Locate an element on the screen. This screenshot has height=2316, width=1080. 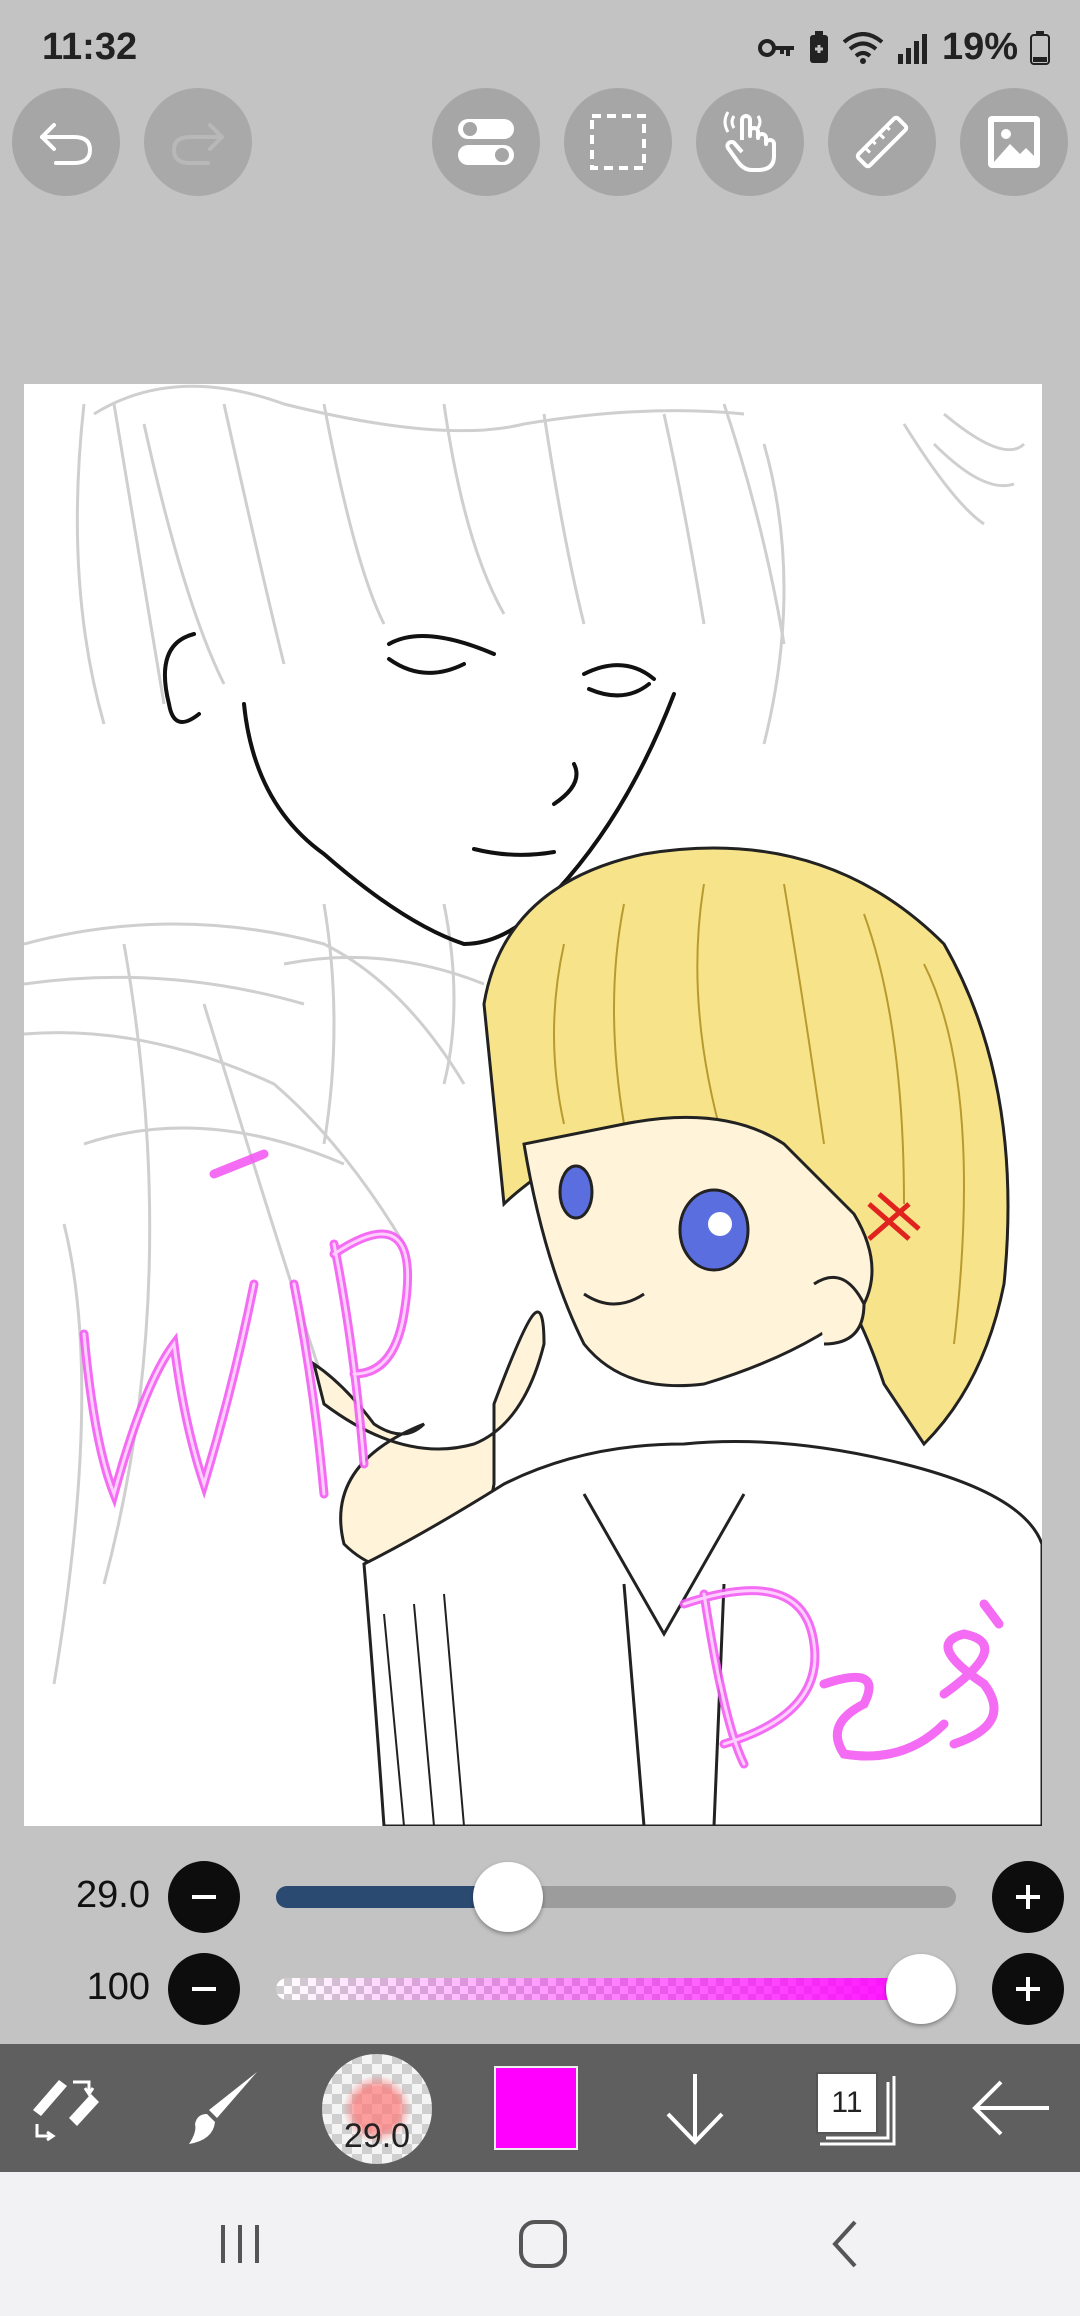
undo-button is located at coordinates (66, 142).